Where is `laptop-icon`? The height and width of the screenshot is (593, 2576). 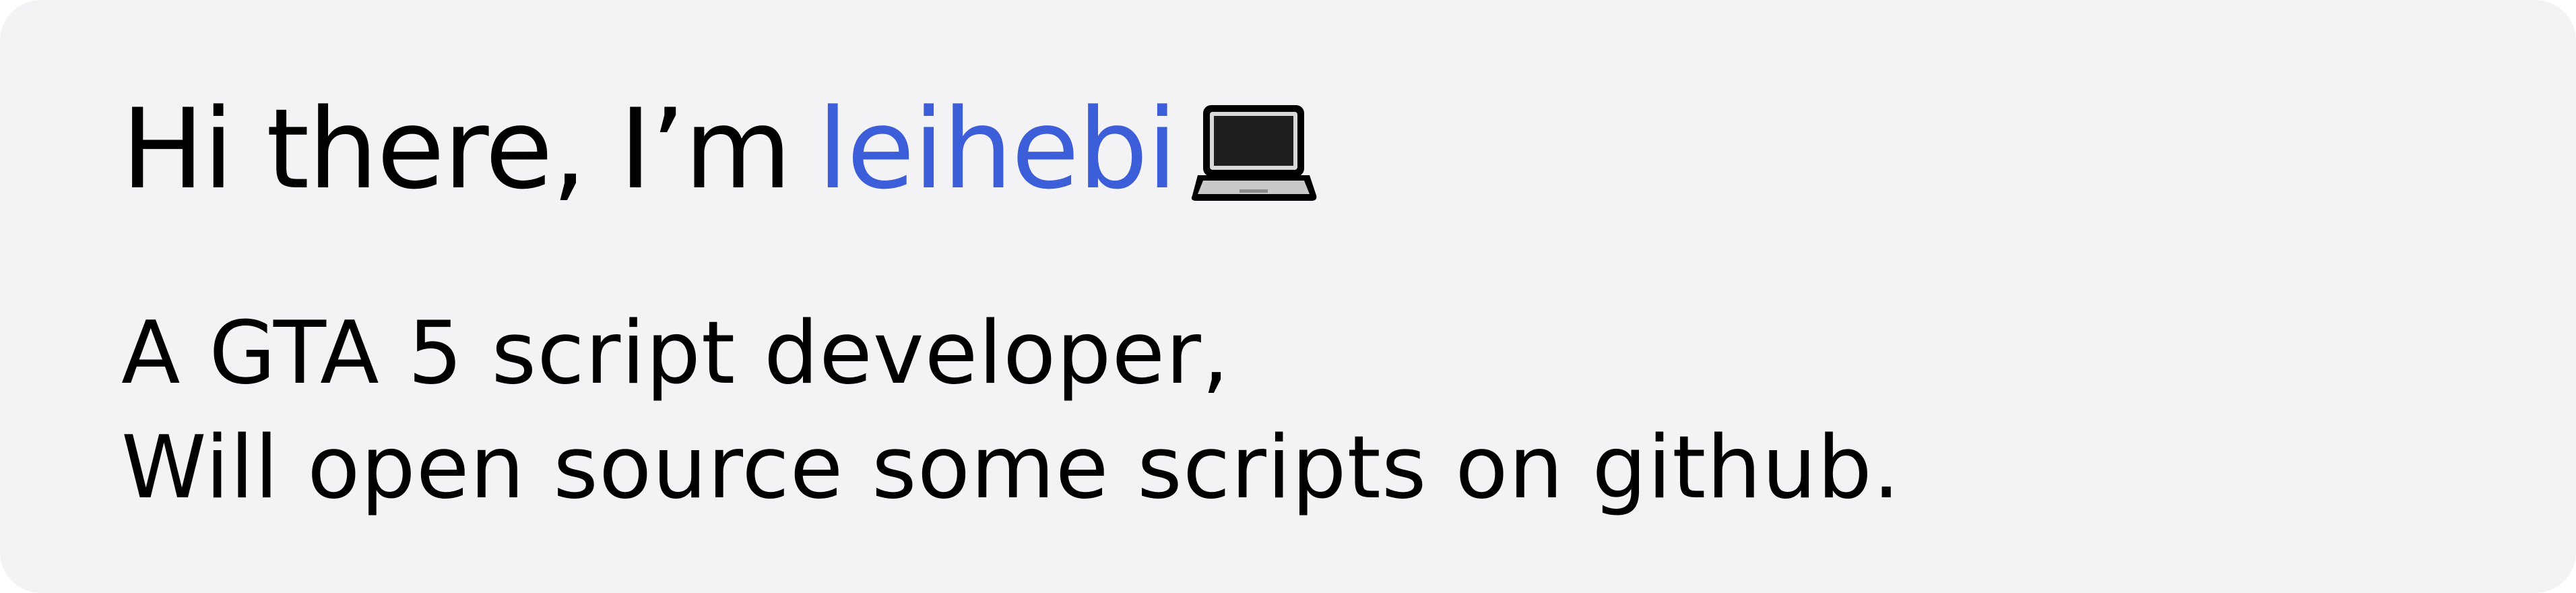 laptop-icon is located at coordinates (1255, 154).